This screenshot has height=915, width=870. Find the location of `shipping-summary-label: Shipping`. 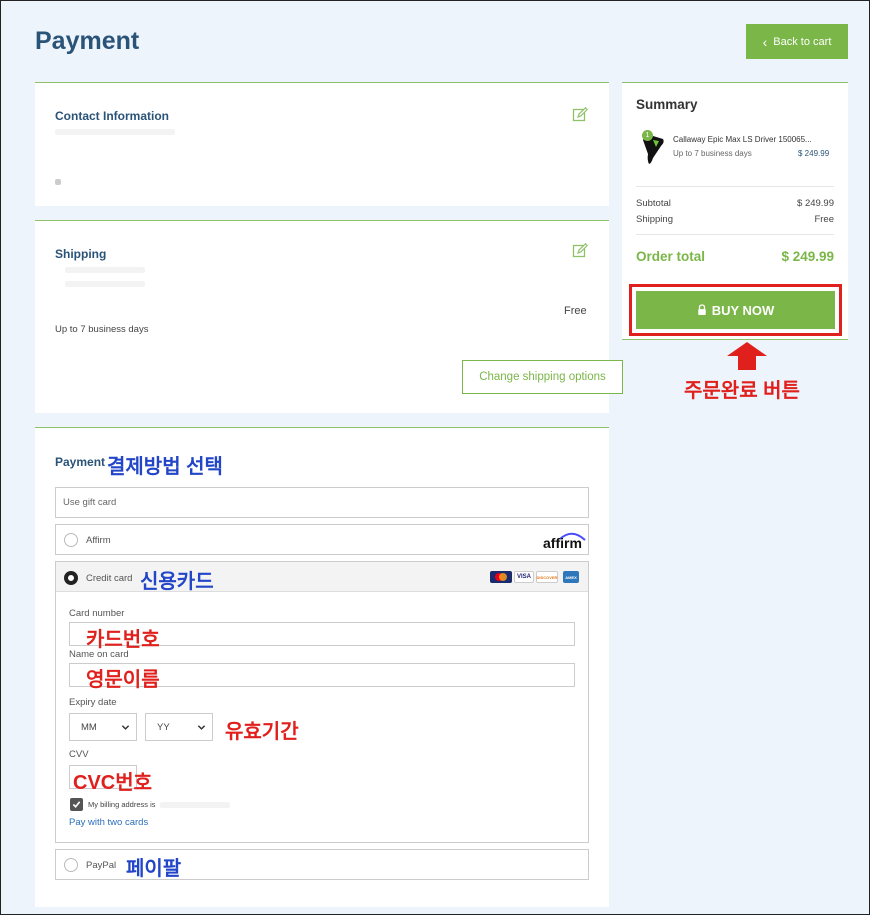

shipping-summary-label: Shipping is located at coordinates (654, 219).